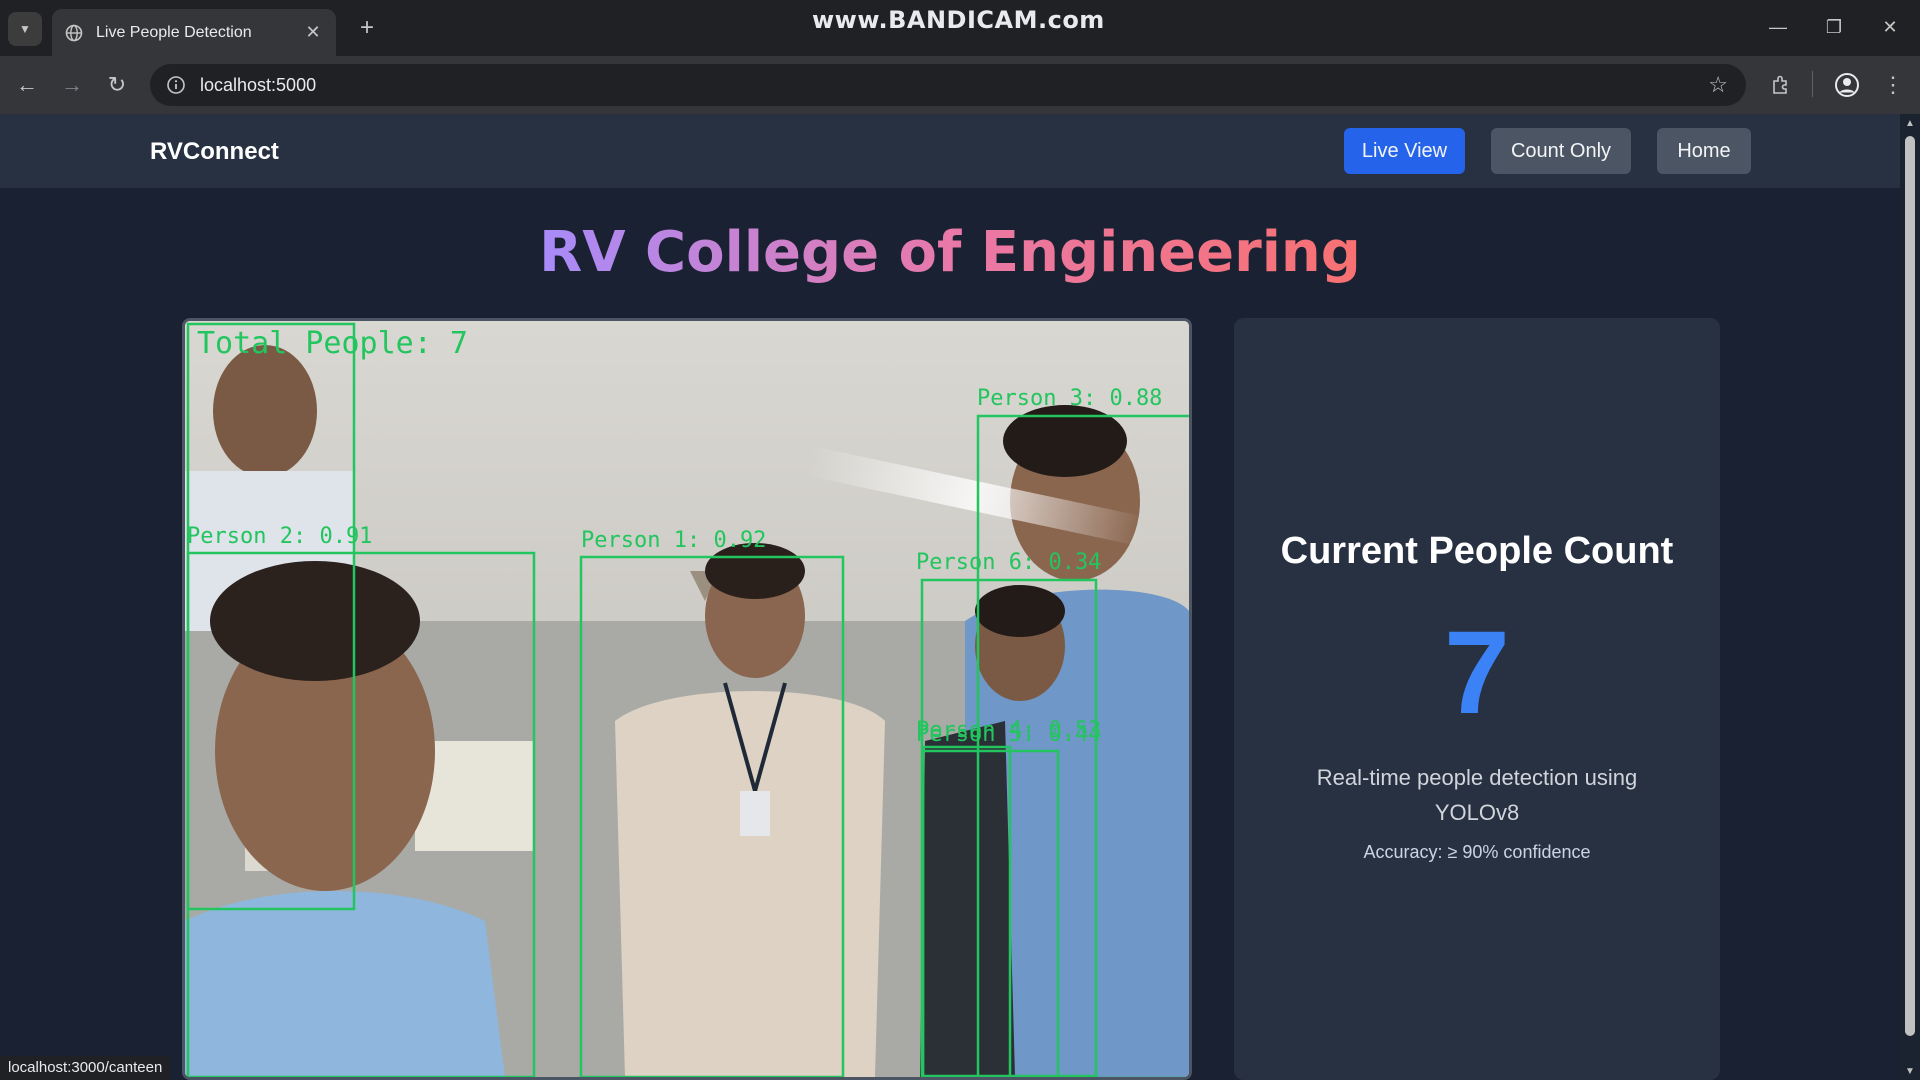 This screenshot has width=1920, height=1080. I want to click on scroll-down-arrow-icon: ▼, so click(1910, 1072).